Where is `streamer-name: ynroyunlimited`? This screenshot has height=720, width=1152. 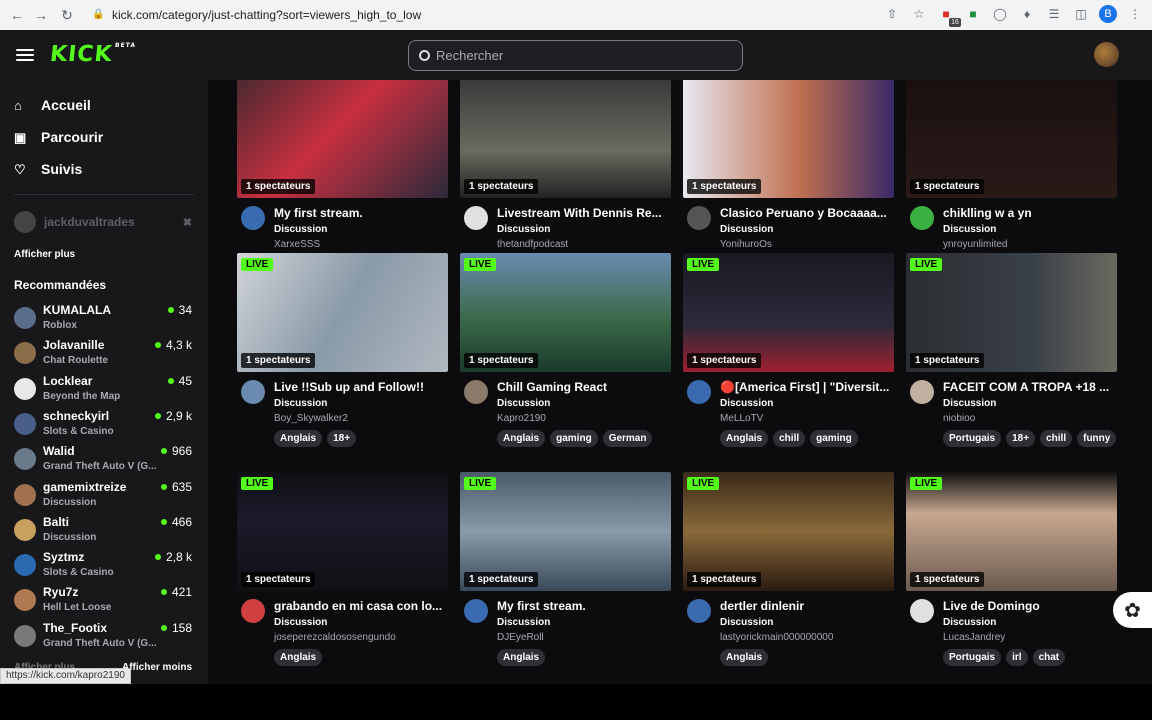
streamer-name: ynroyunlimited is located at coordinates (975, 244).